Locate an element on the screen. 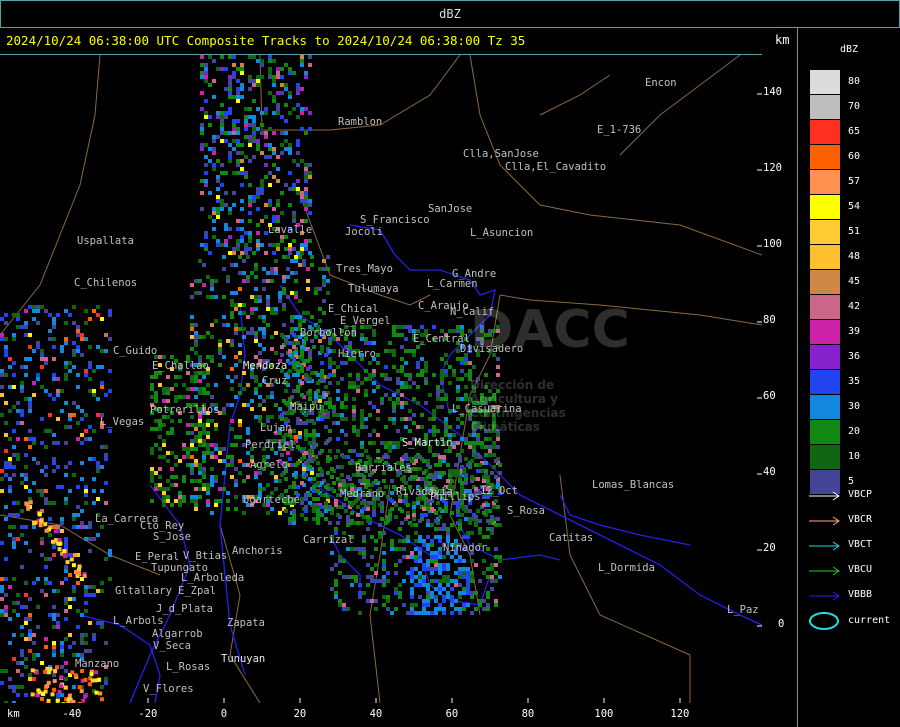 This screenshot has width=900, height=727. x-tick-label: -20 is located at coordinates (148, 714).